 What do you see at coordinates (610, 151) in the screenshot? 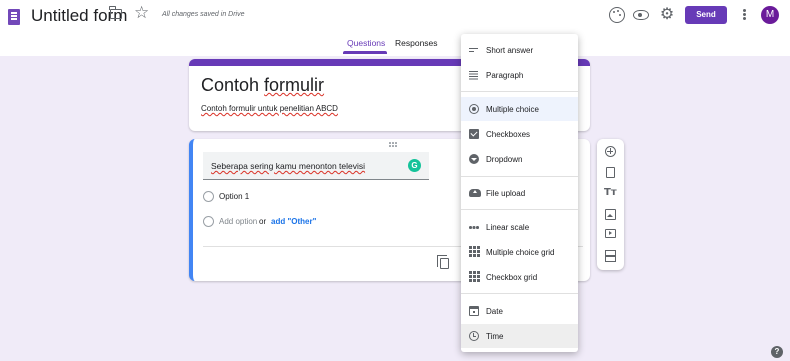
I see `add-question-icon` at bounding box center [610, 151].